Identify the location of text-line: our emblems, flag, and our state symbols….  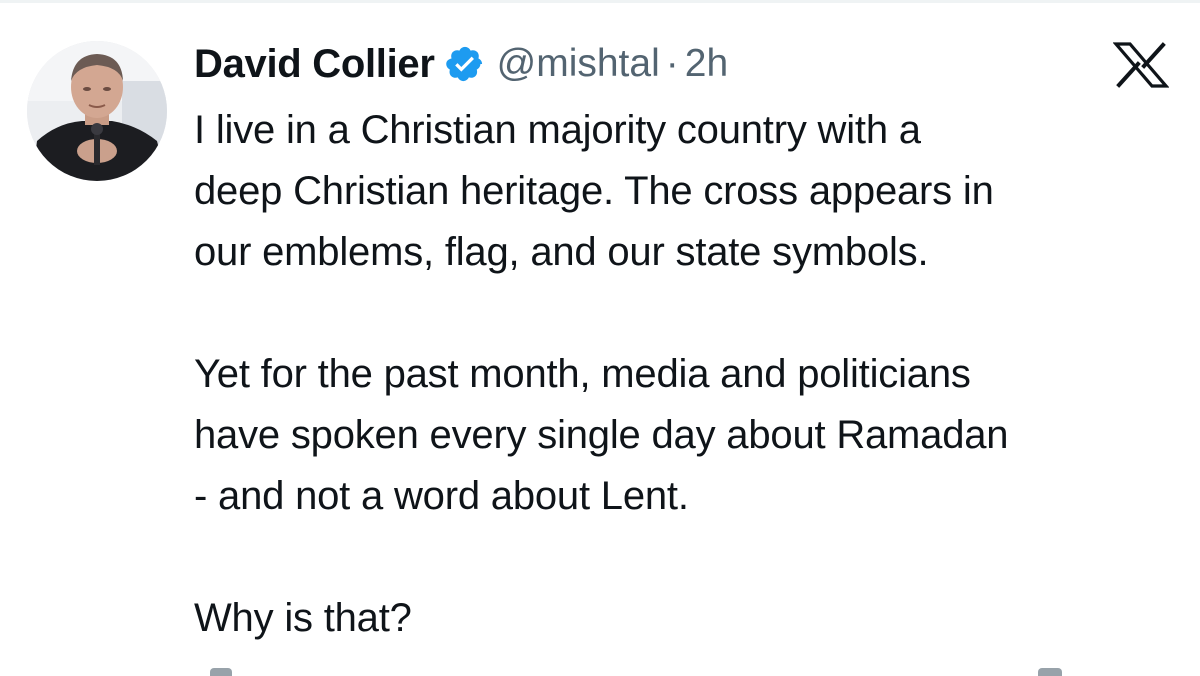
(561, 252).